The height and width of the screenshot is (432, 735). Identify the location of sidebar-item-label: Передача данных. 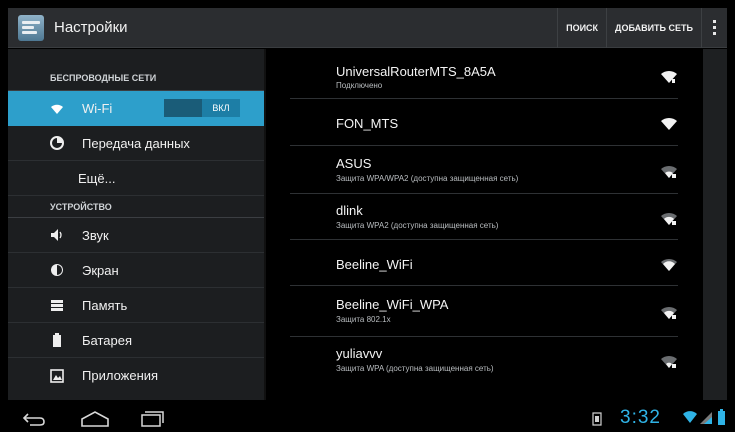
(136, 143).